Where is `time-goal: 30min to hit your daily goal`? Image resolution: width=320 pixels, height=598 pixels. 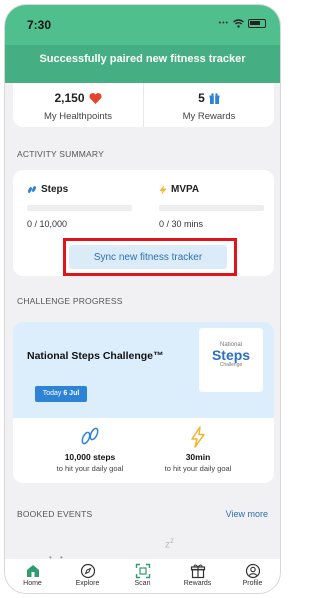
time-goal: 30min to hit your daily goal is located at coordinates (198, 449).